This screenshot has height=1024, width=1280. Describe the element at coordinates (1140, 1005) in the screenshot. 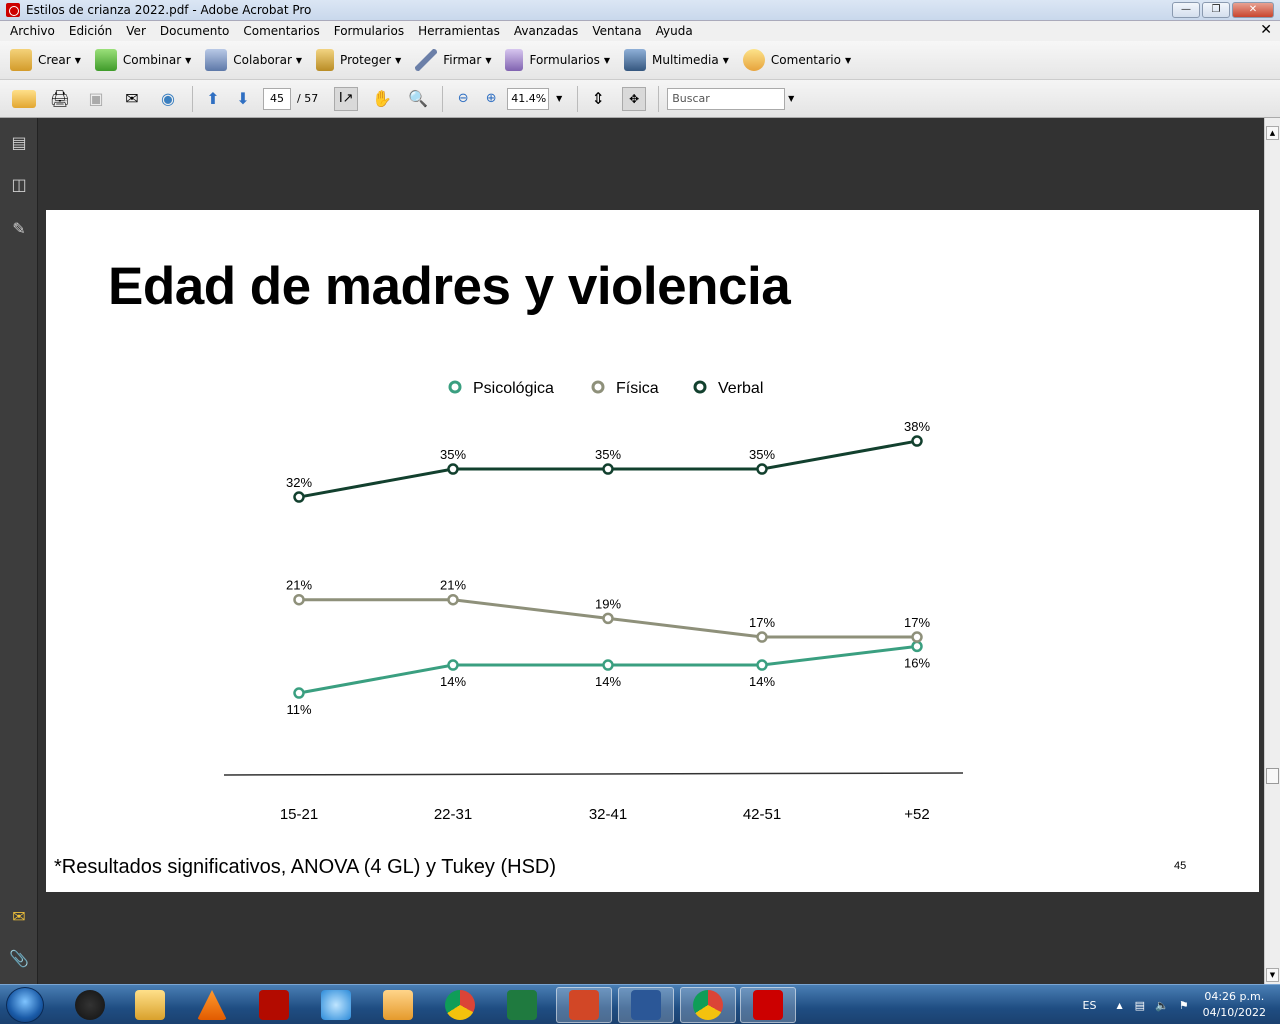

I see `network-icon: ▤` at that location.